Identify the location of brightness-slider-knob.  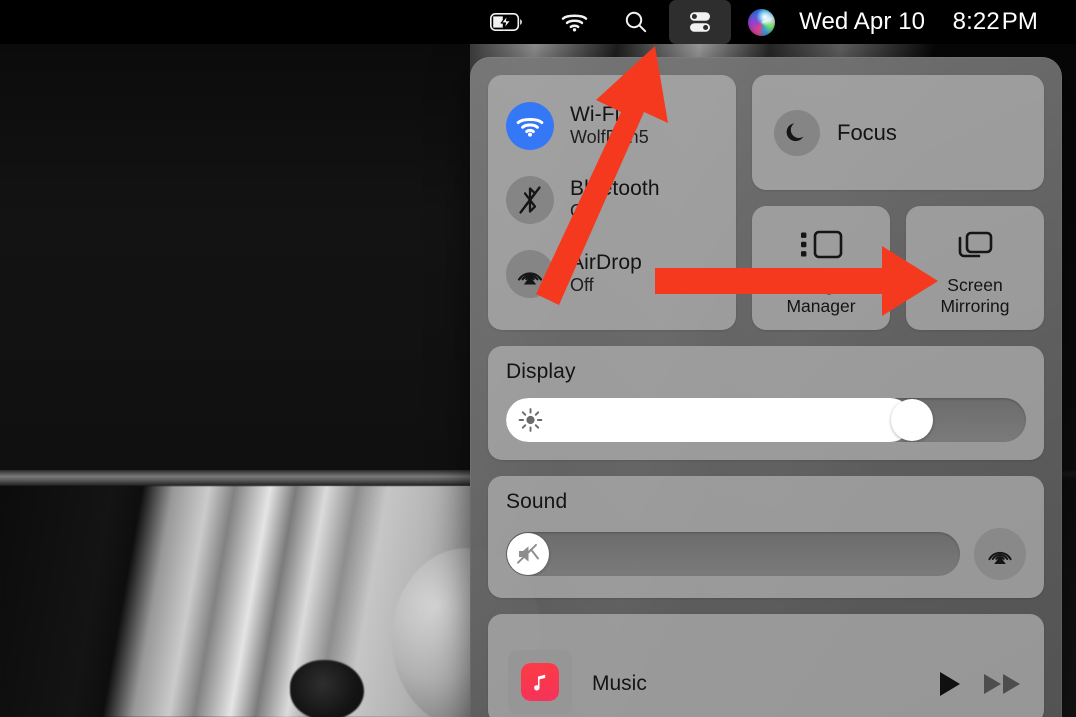
(911, 420).